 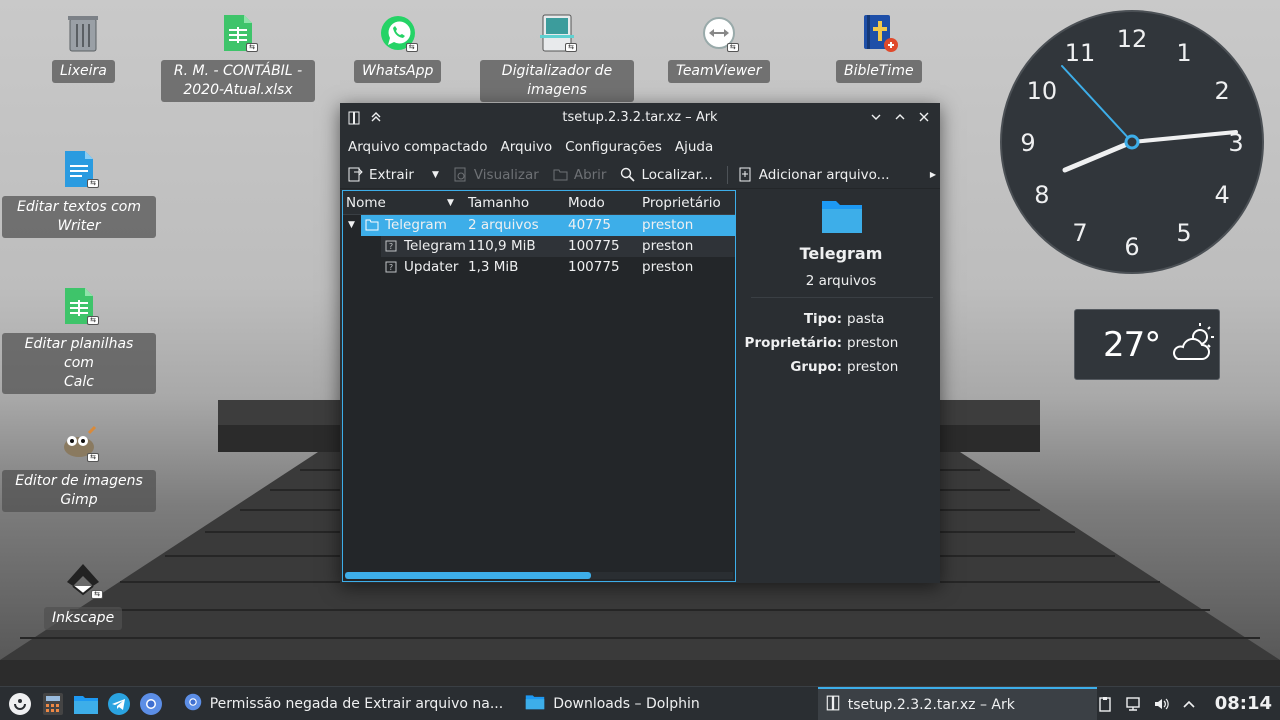 I want to click on desktop-icon-label: Editor de imagens Gimp, so click(x=79, y=491).